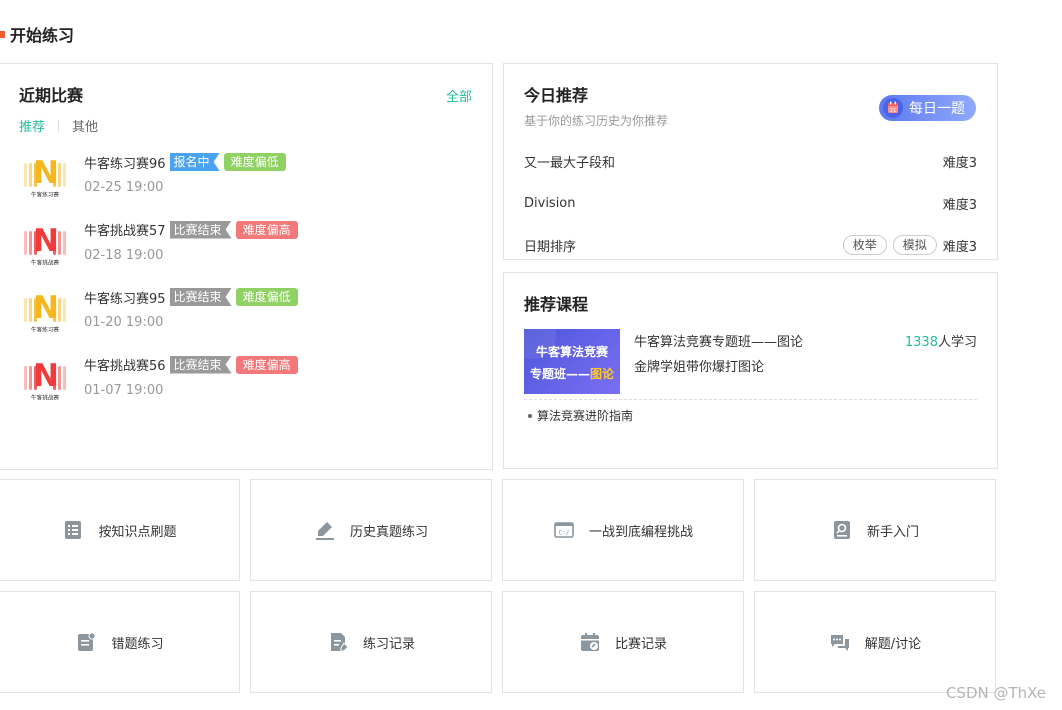 This screenshot has width=1062, height=710. I want to click on practice-tile-label: 一战到底编程挑战, so click(640, 532).